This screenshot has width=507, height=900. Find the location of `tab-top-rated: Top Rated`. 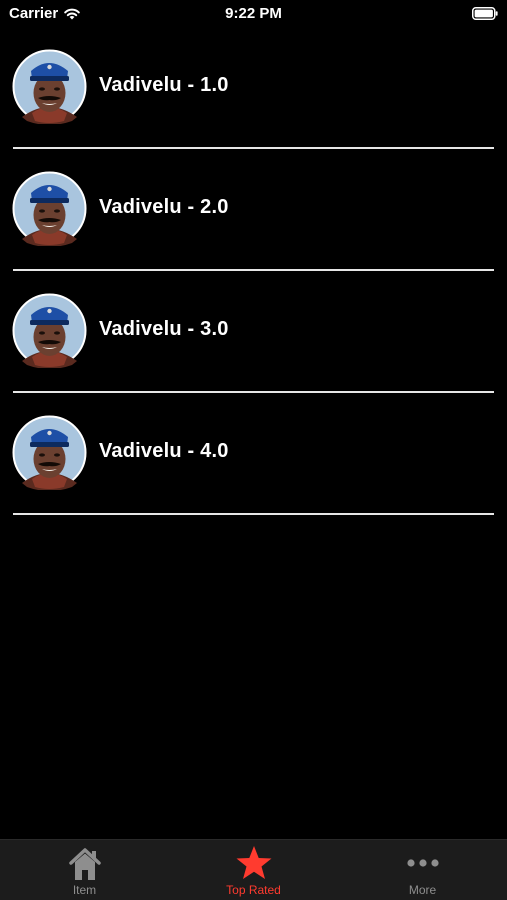

tab-top-rated: Top Rated is located at coordinates (253, 870).